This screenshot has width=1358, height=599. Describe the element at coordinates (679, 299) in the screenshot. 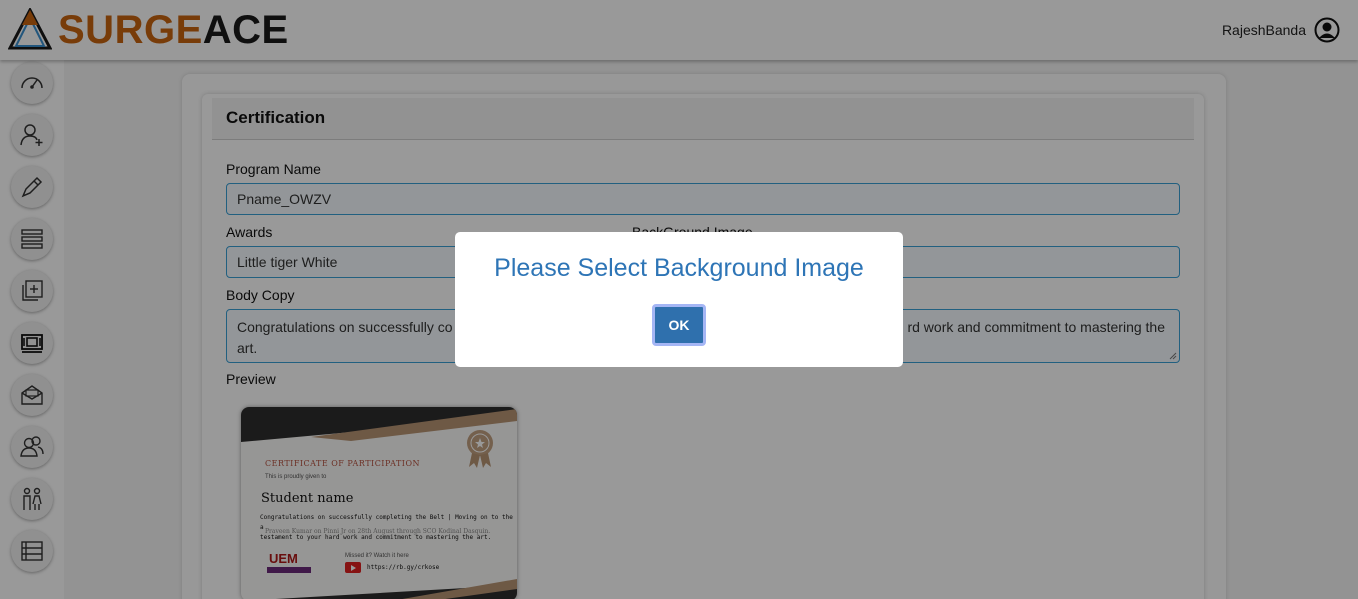

I see `alert-dialog: Please Select Background Image OK` at that location.